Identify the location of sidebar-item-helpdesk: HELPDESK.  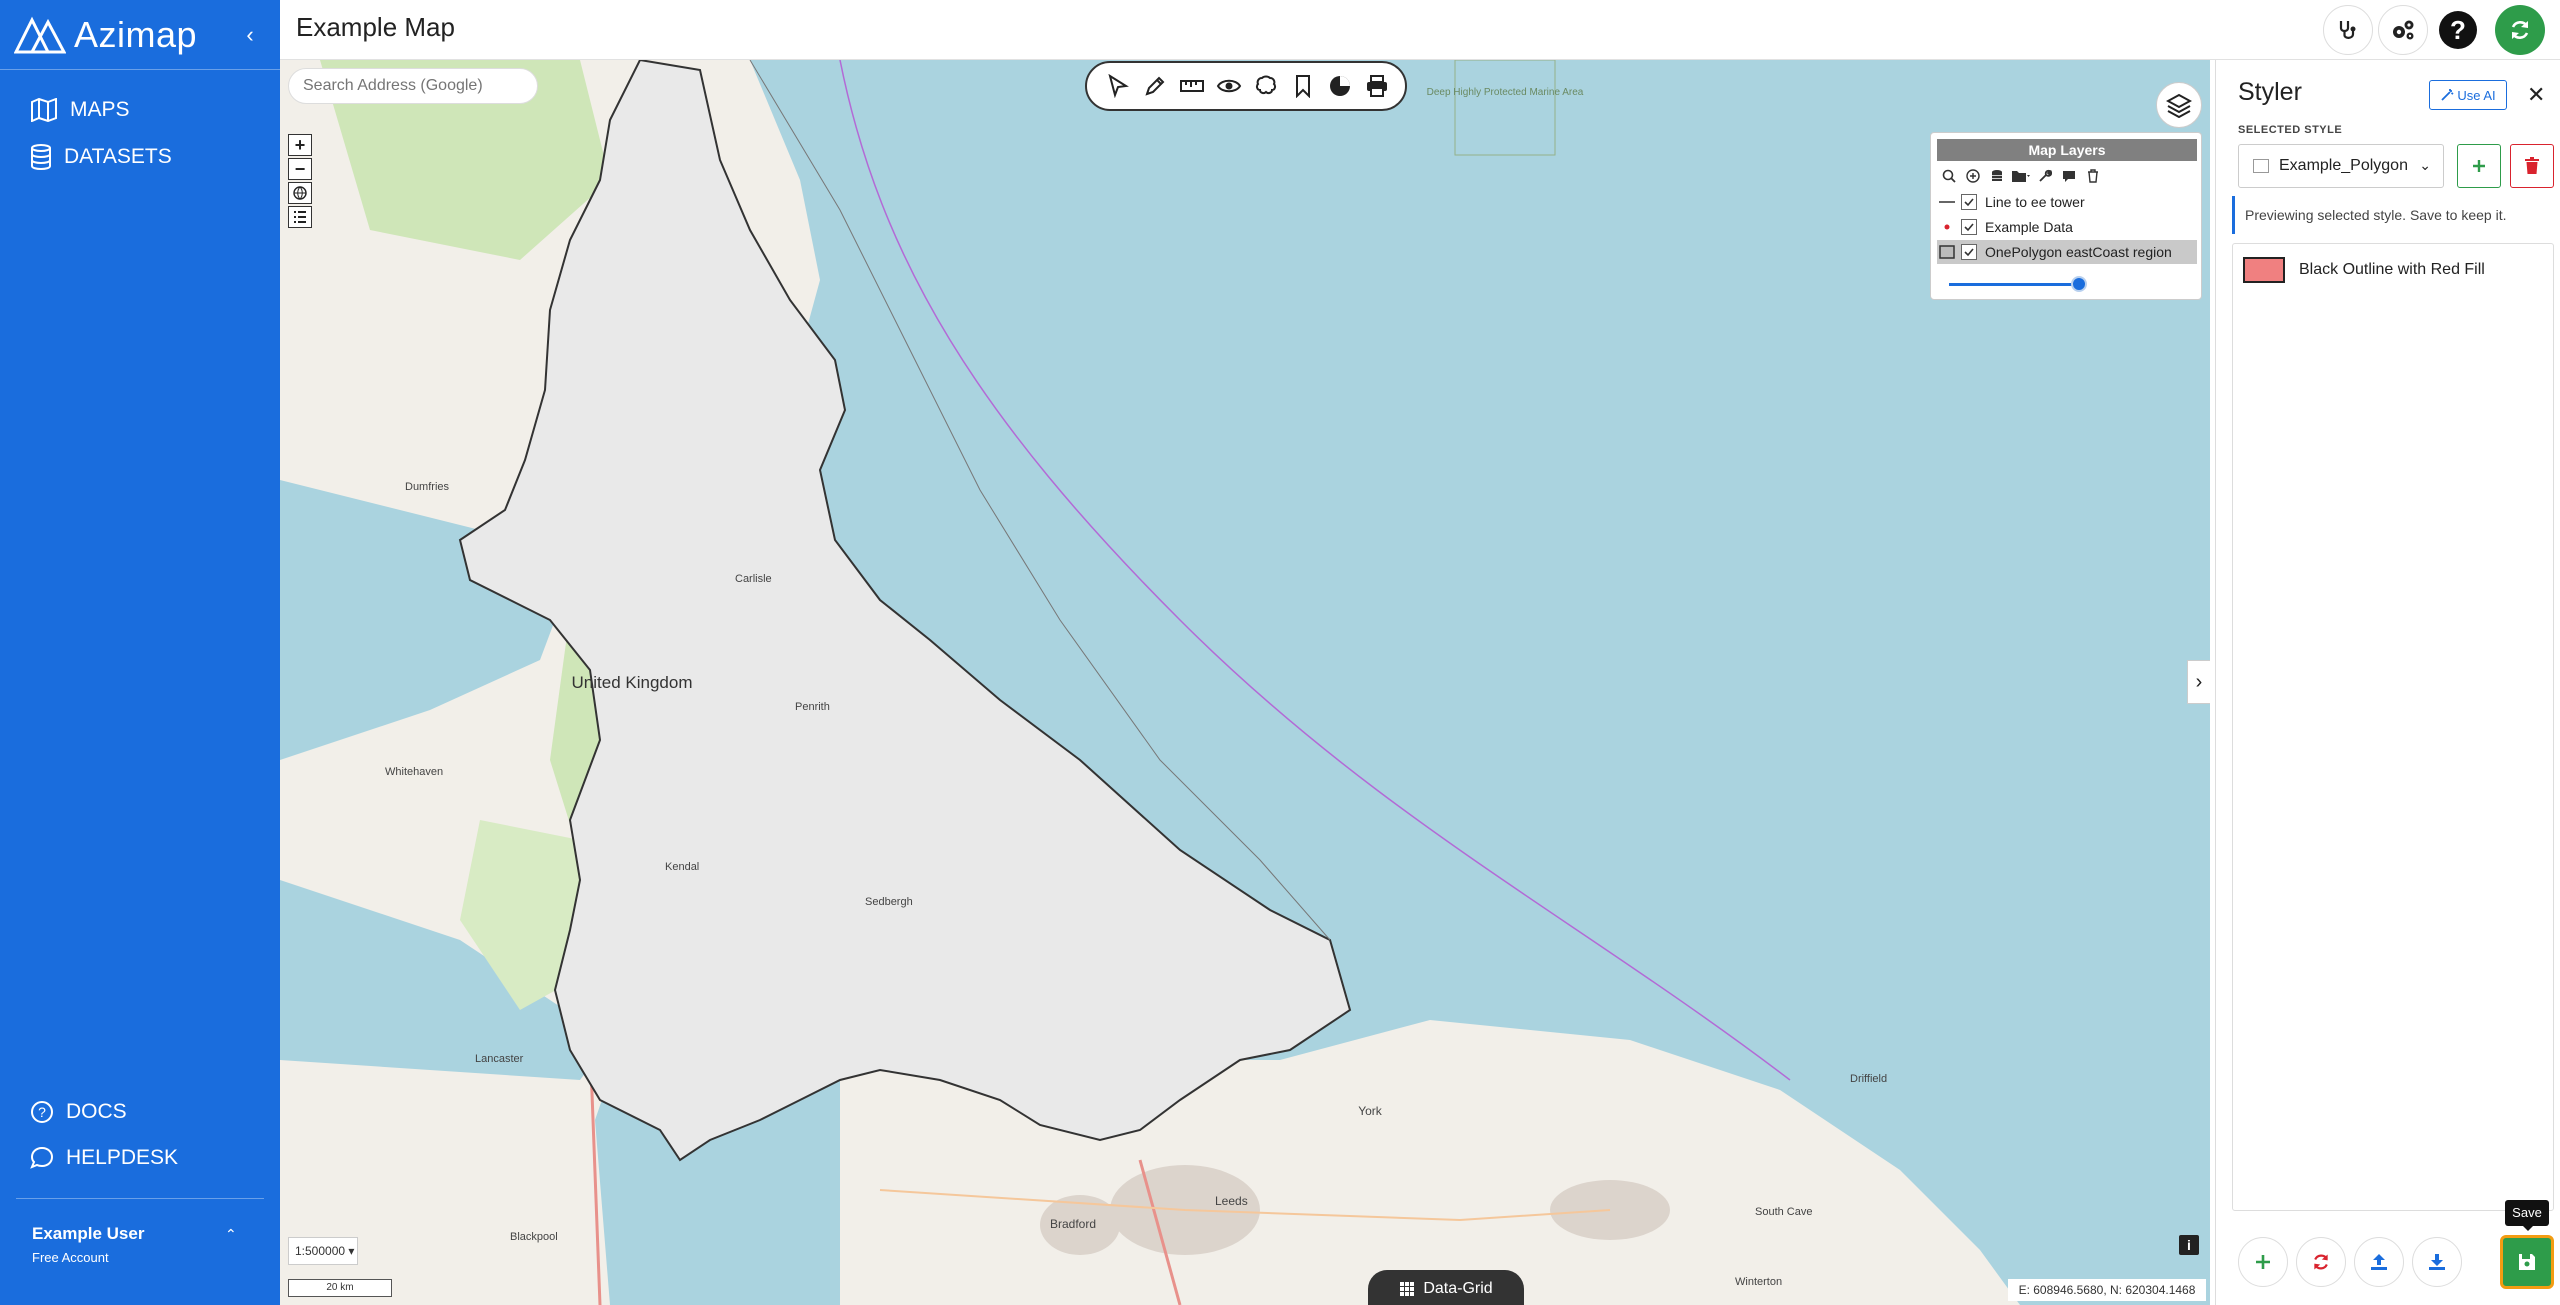
(104, 1158).